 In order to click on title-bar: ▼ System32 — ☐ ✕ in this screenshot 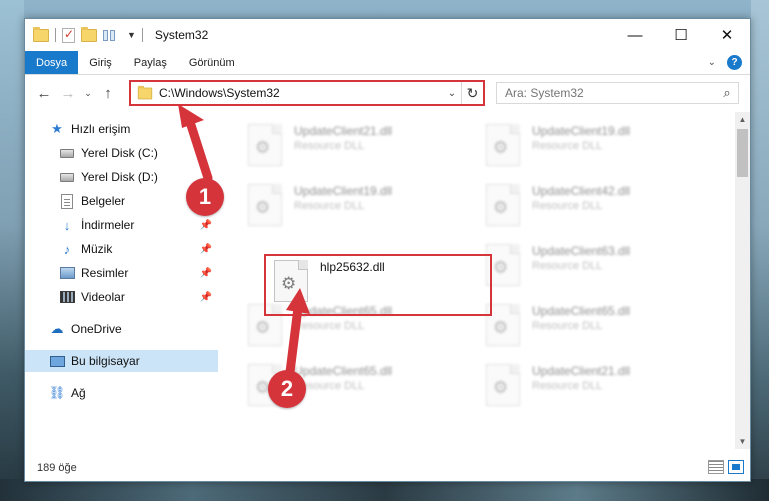, I will do `click(387, 35)`.